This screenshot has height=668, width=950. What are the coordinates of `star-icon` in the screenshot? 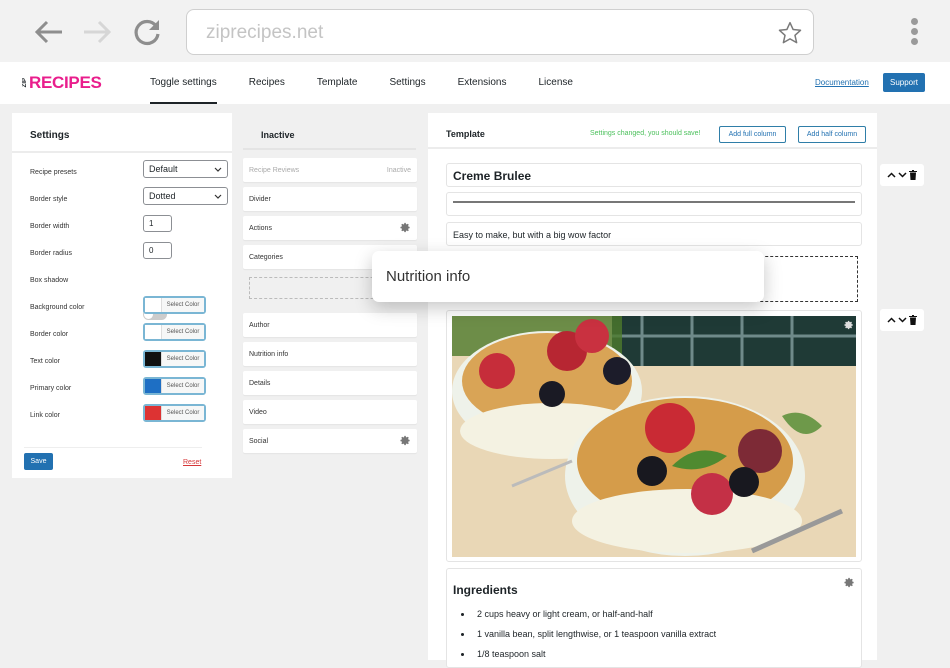 It's located at (790, 32).